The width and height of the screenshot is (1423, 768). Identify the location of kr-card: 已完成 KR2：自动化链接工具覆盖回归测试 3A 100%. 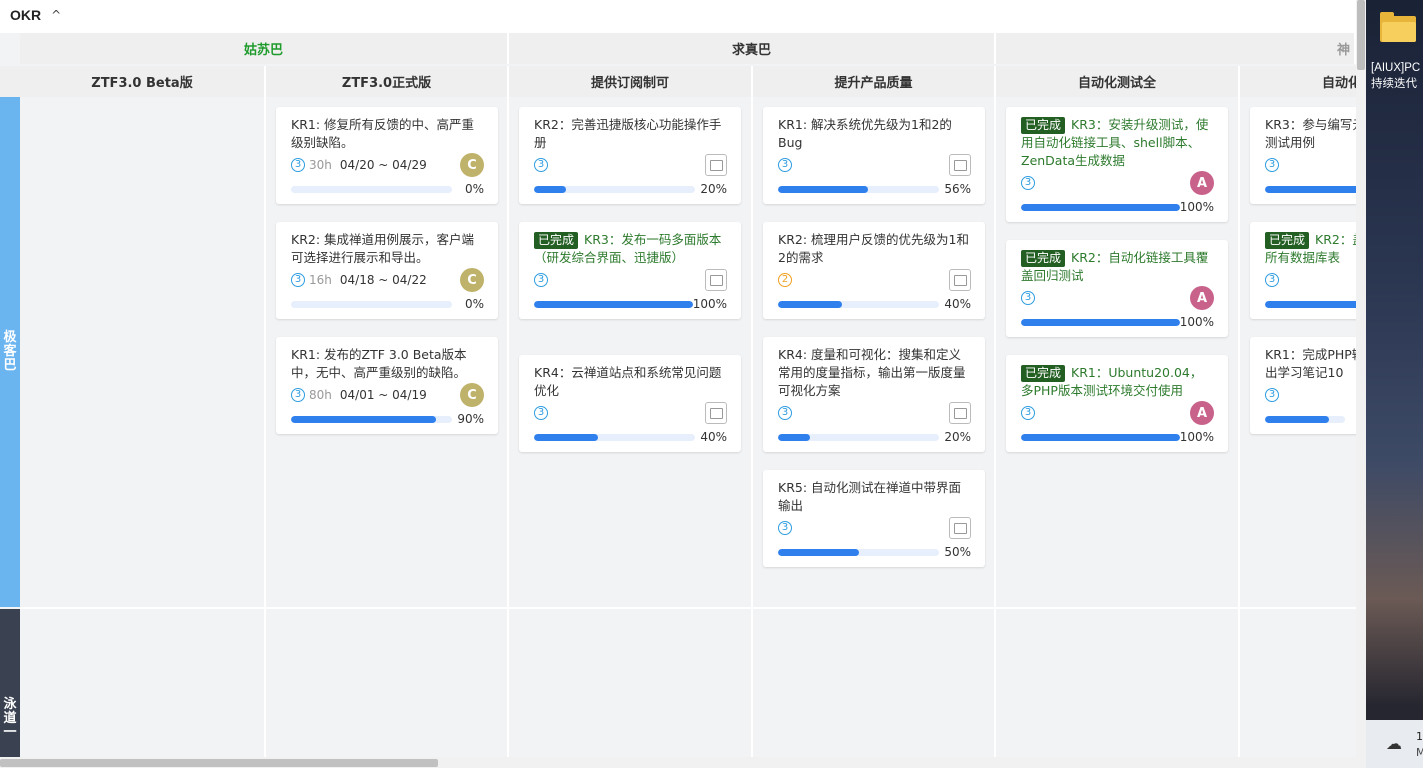
(1117, 288).